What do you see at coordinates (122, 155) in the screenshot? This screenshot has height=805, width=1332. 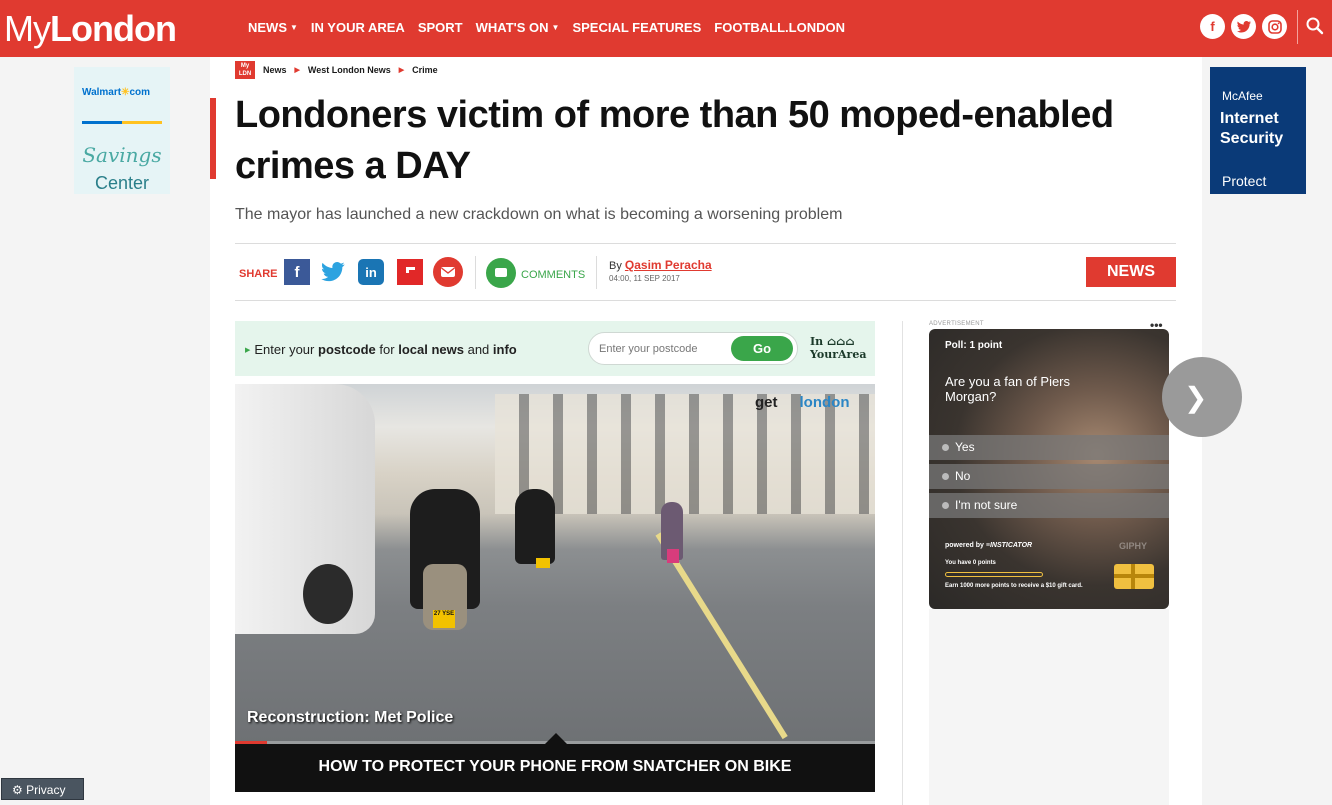 I see `ad-headline: Savings` at bounding box center [122, 155].